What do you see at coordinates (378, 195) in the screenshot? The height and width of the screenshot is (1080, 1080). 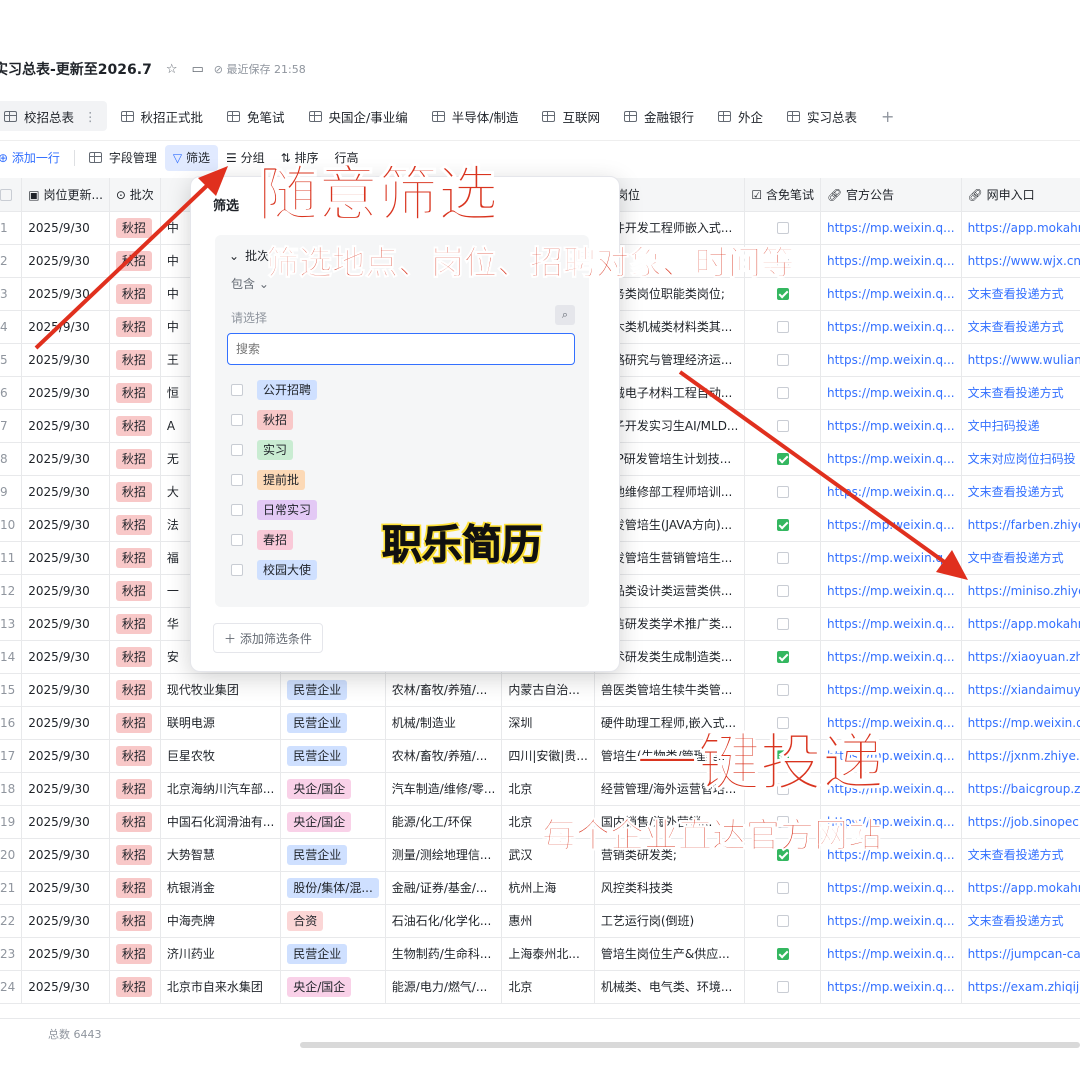 I see `headline-filter: 随意筛选` at bounding box center [378, 195].